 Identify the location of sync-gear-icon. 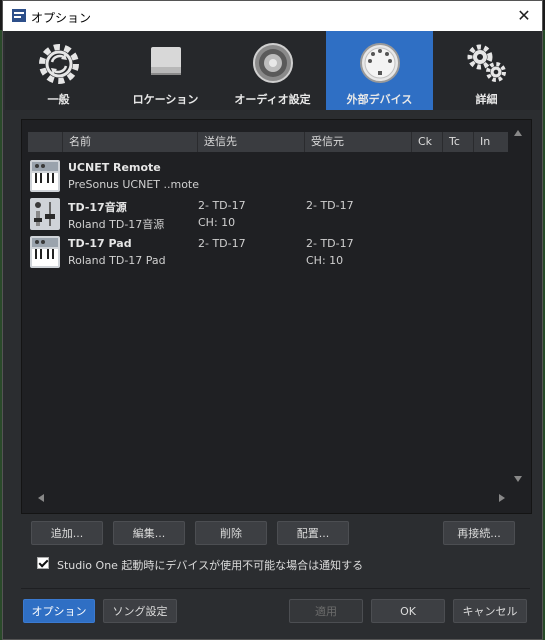
(58, 64).